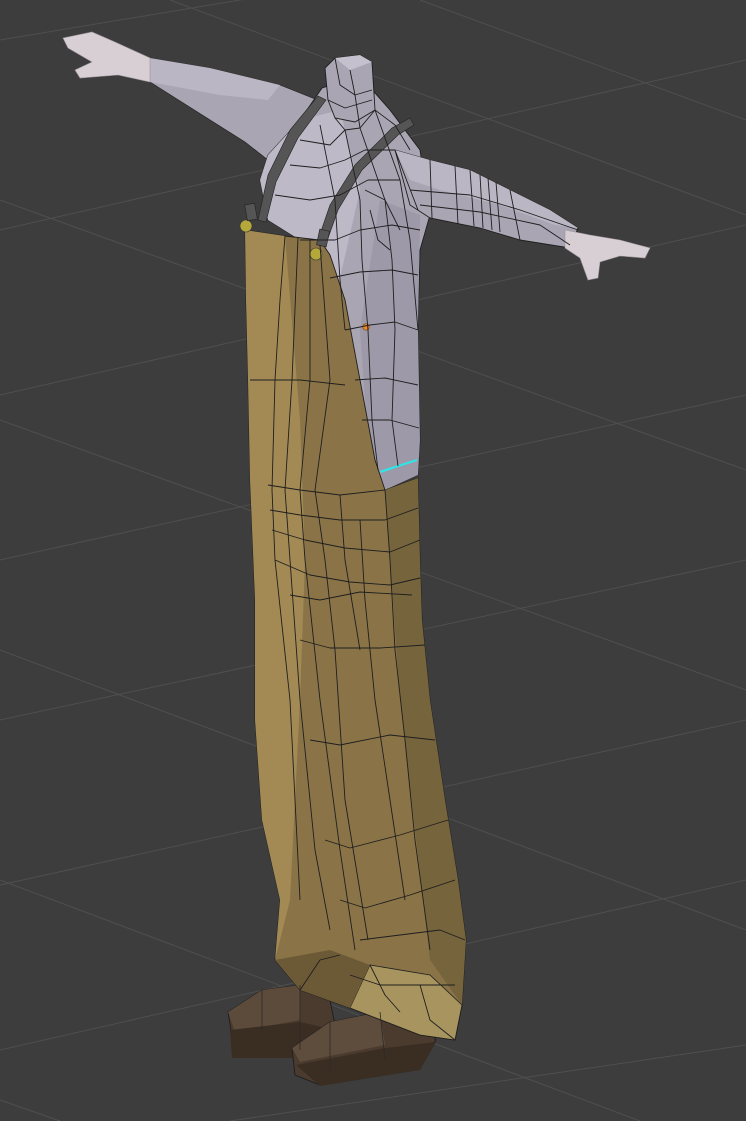 Image resolution: width=746 pixels, height=1121 pixels. I want to click on left-button, so click(246, 226).